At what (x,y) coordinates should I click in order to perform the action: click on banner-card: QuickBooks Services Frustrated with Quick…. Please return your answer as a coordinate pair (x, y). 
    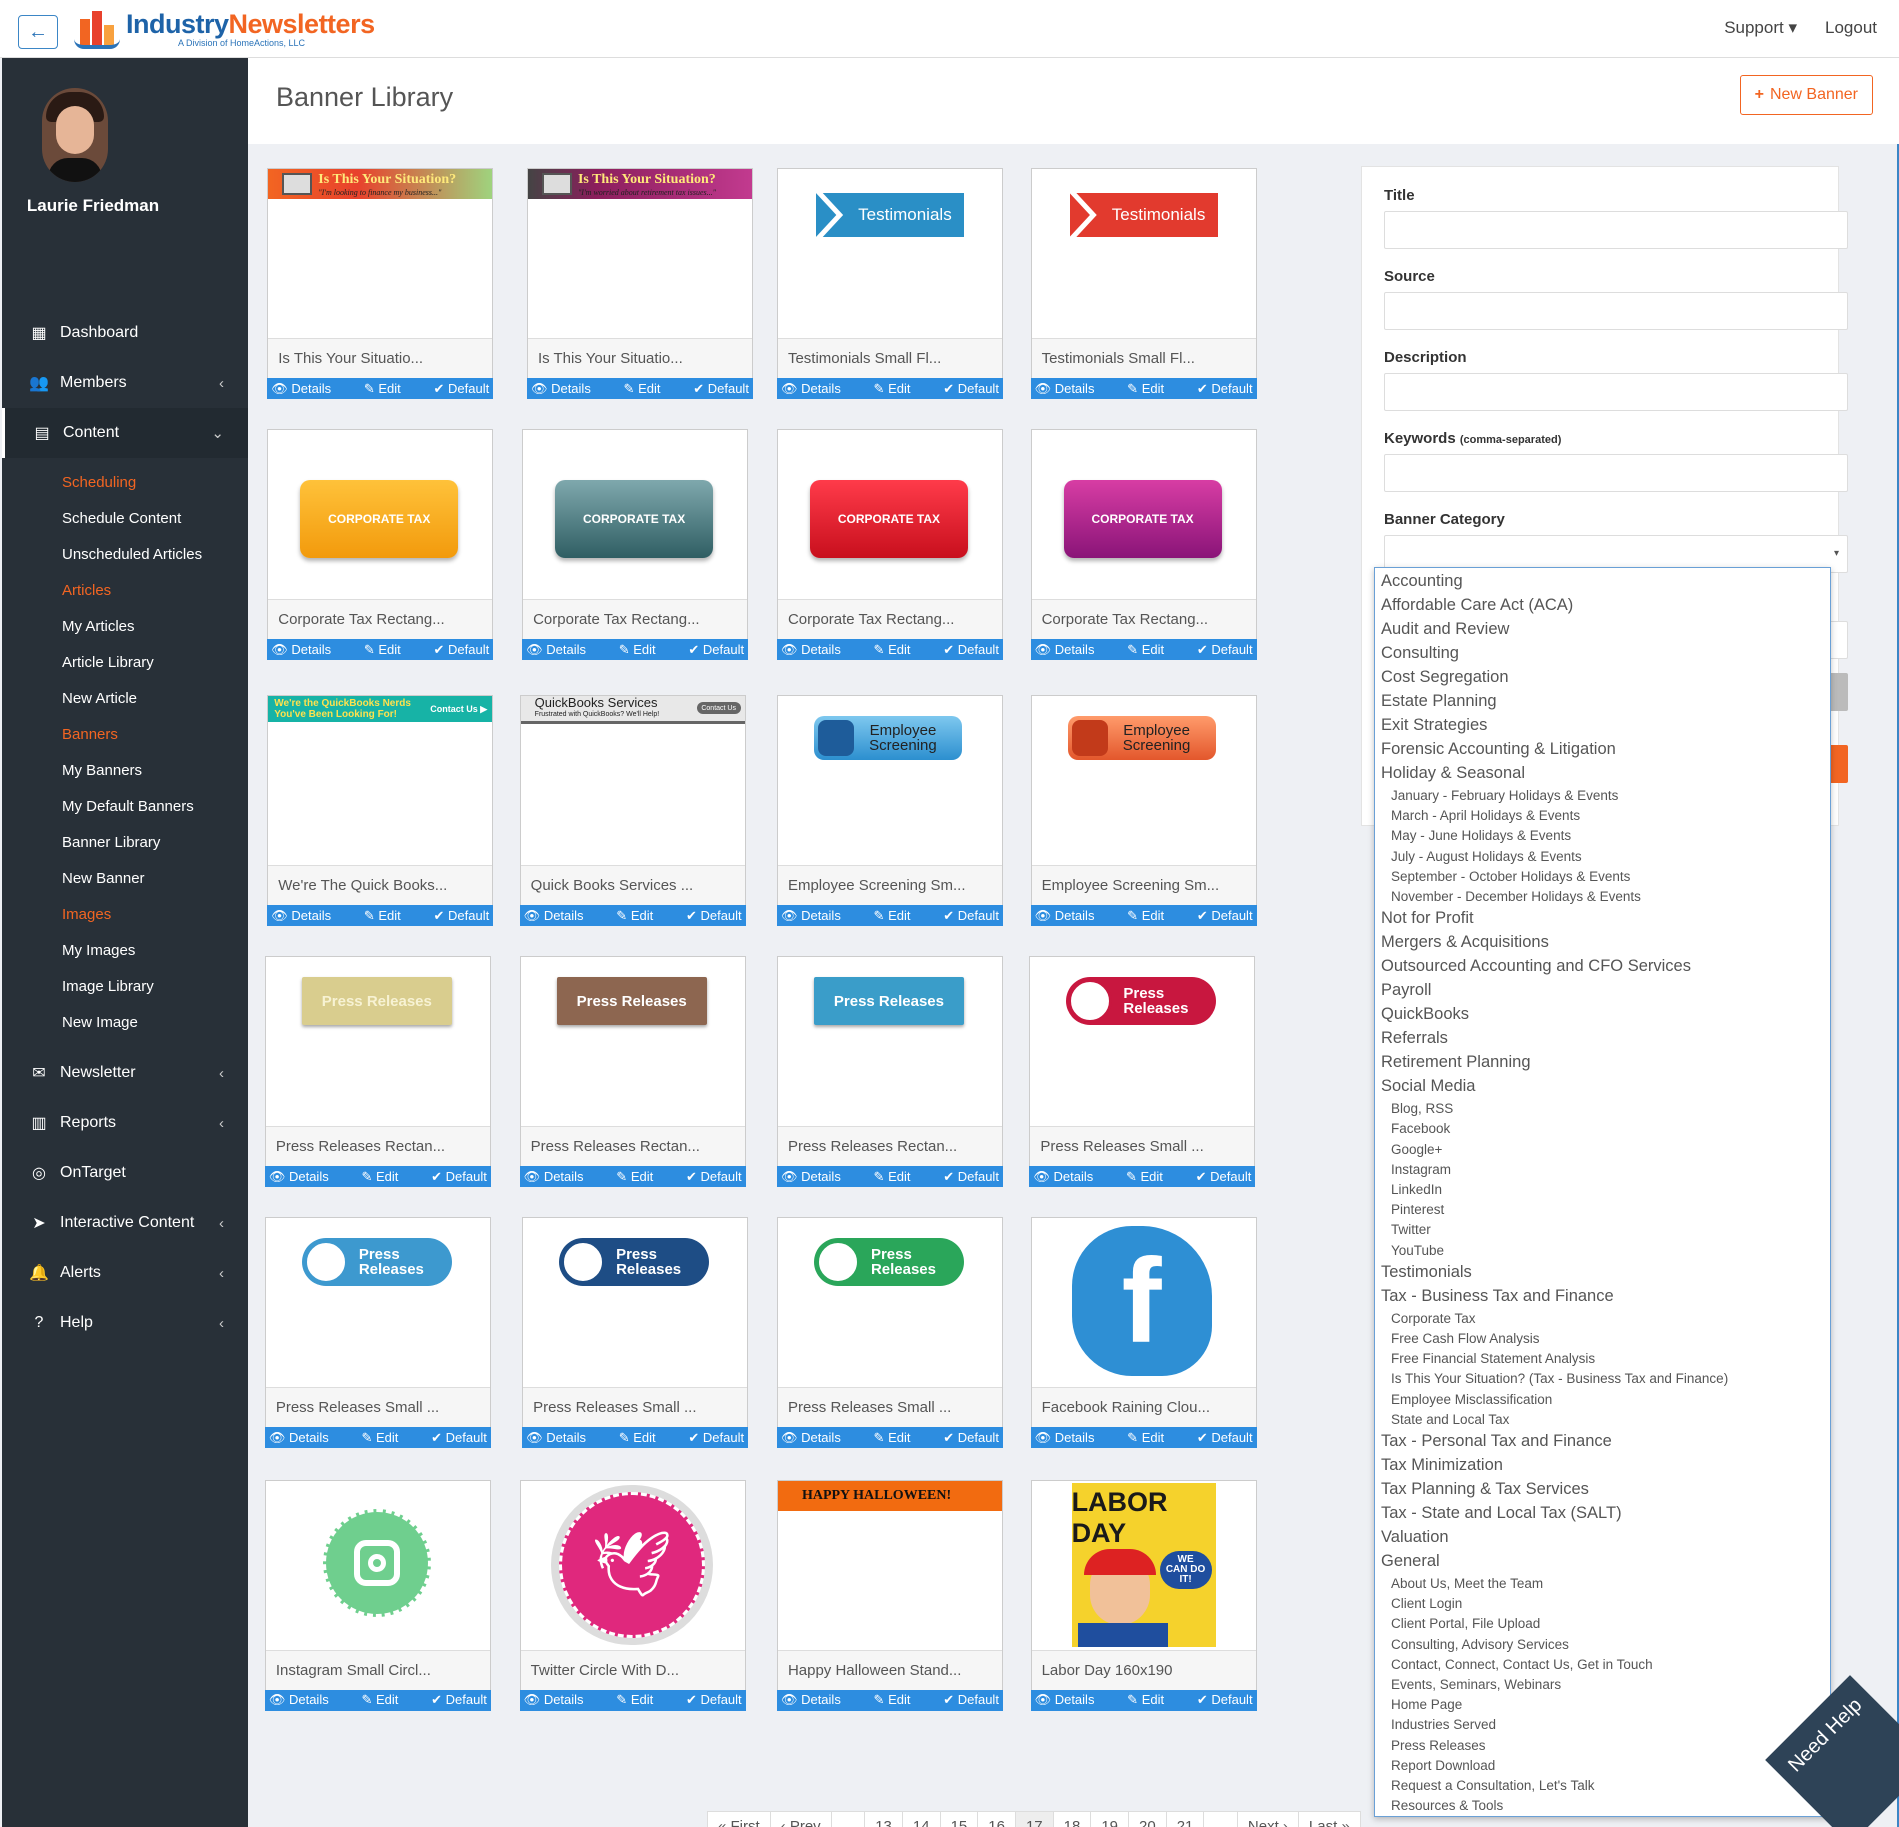
    Looking at the image, I should click on (632, 811).